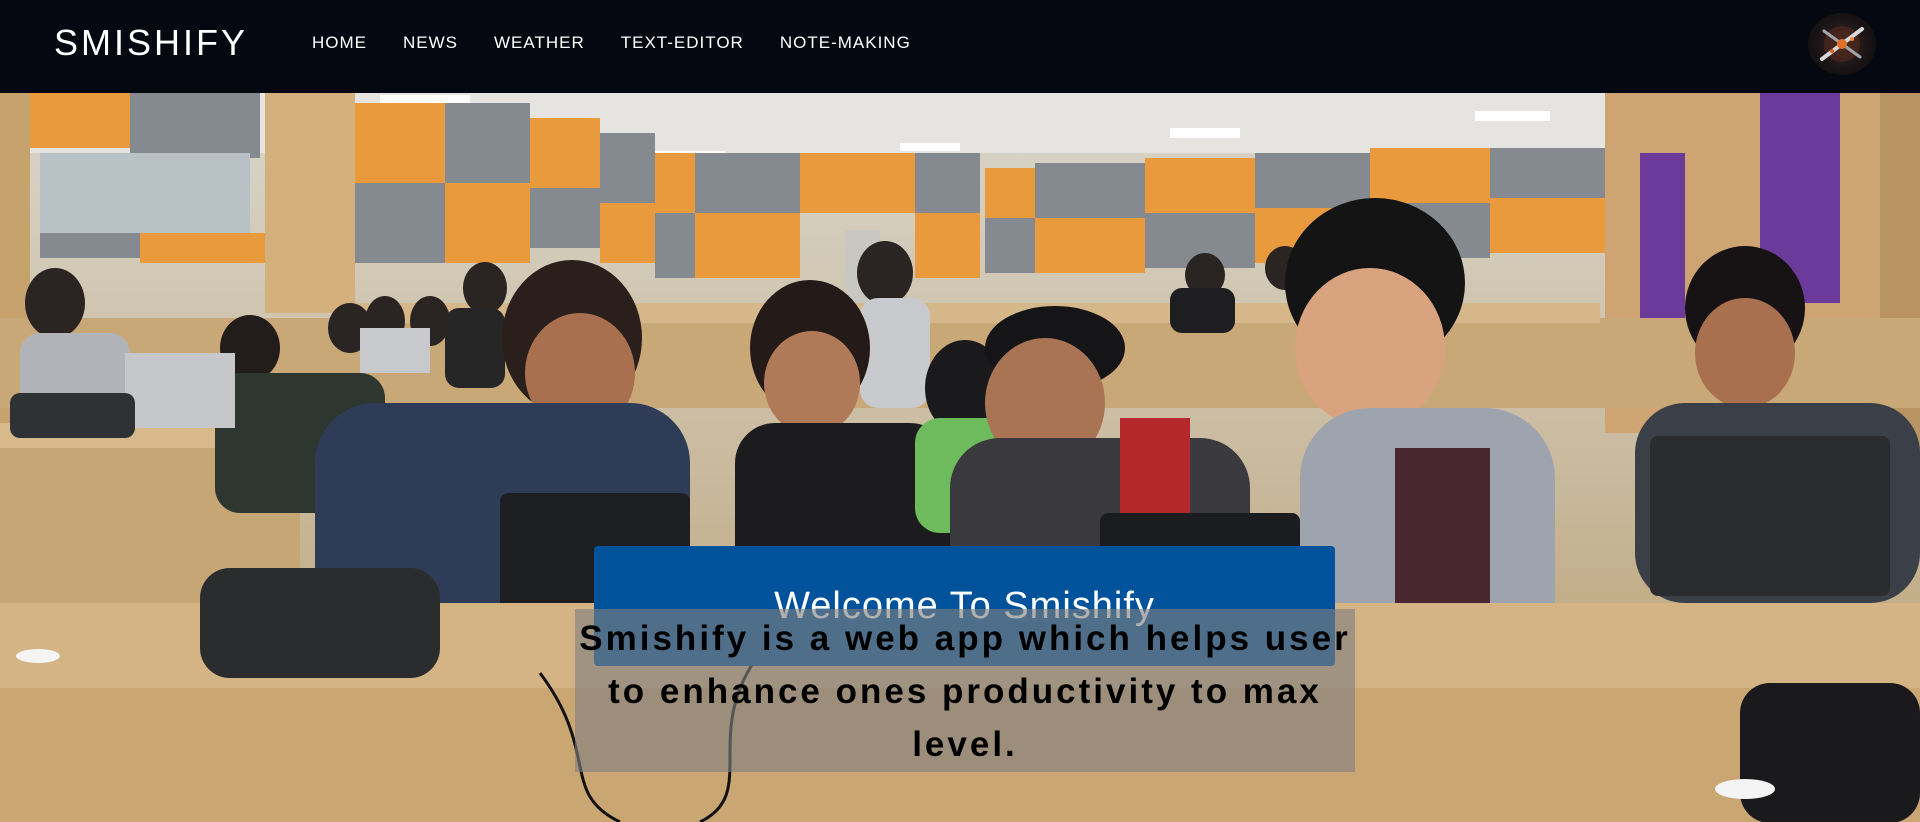  I want to click on nav-item-text-editor: TEXT-EDITOR, so click(682, 43).